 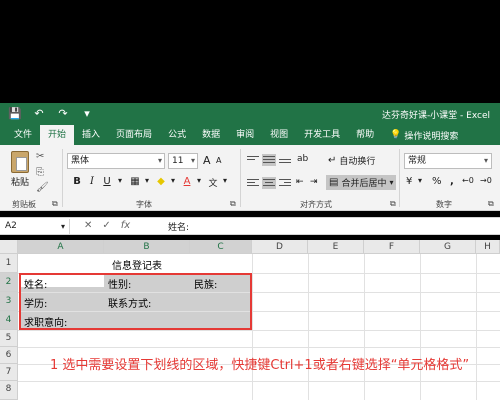 I want to click on clipboard-icon, so click(x=20, y=162).